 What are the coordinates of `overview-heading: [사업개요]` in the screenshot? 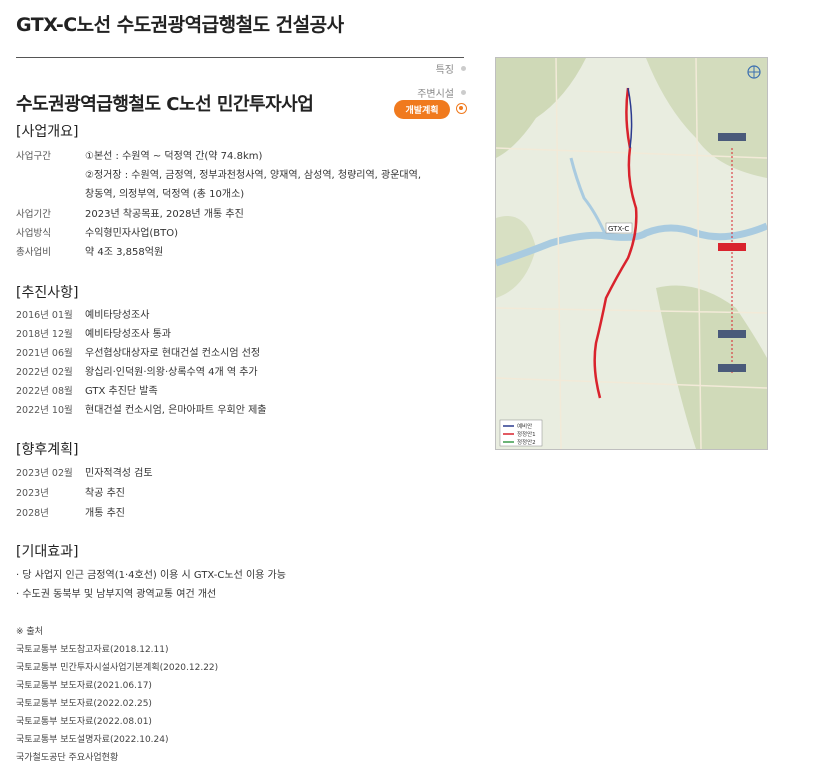 It's located at (47, 132).